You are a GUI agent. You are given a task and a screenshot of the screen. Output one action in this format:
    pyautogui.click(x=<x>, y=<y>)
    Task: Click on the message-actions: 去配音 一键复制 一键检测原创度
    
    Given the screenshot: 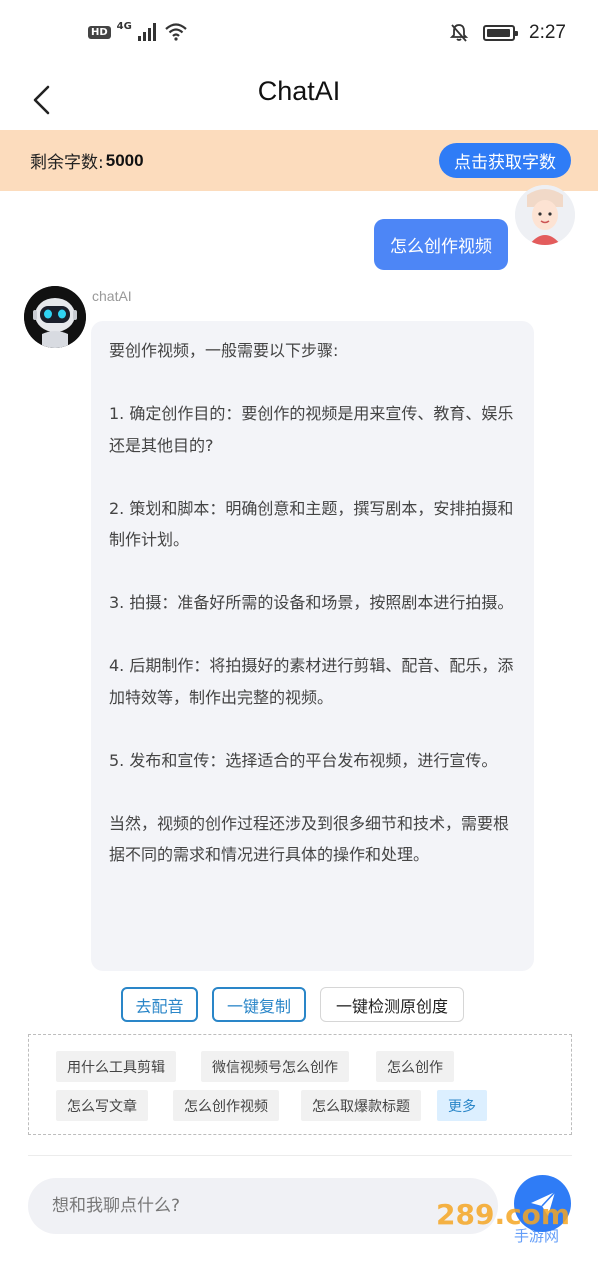 What is the action you would take?
    pyautogui.click(x=299, y=1005)
    